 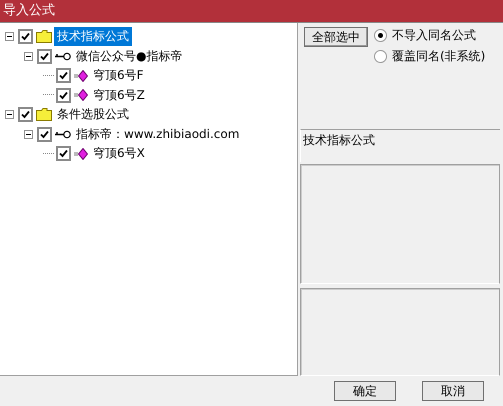 I want to click on radio-label: 覆盖同名(非系统), so click(x=439, y=56).